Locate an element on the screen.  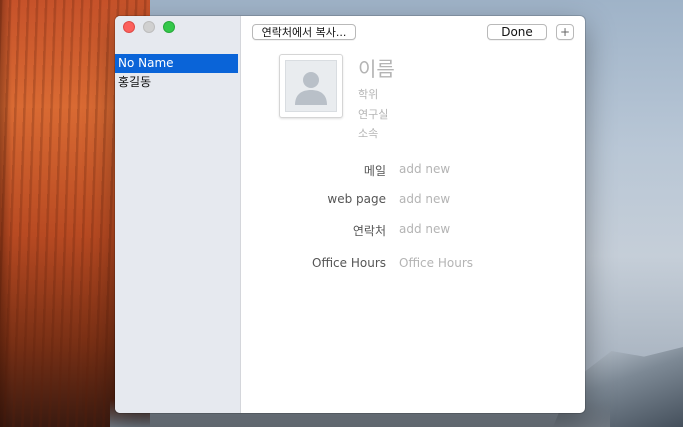
contact-photo is located at coordinates (311, 86).